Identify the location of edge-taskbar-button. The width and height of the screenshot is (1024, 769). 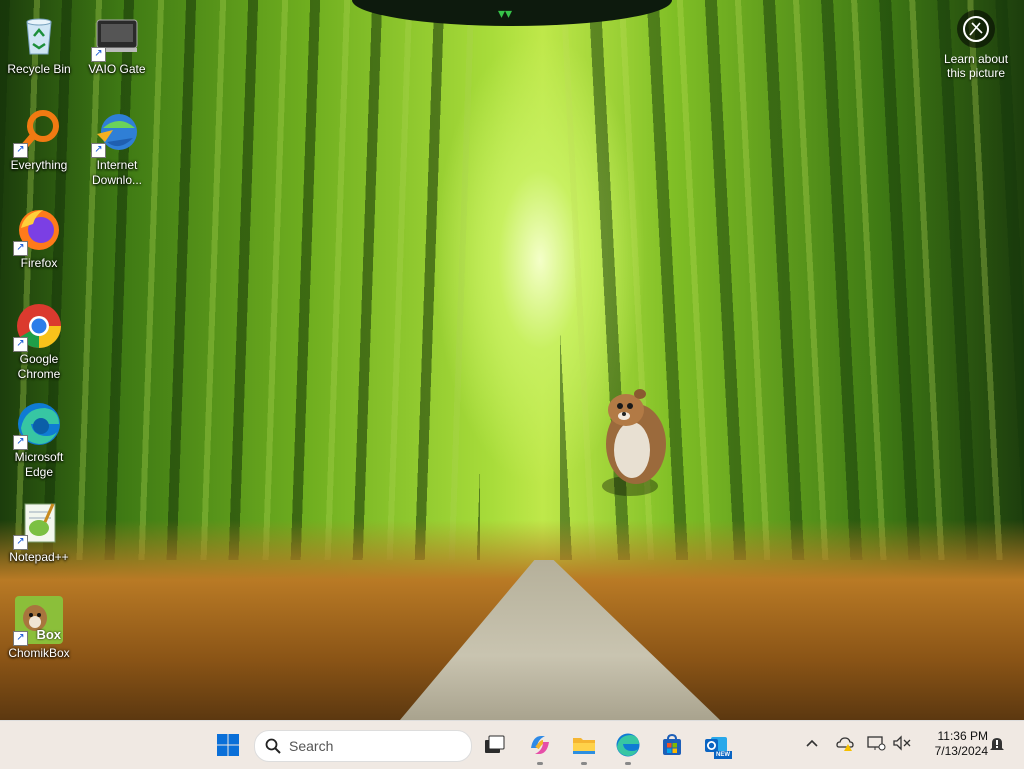
(628, 746).